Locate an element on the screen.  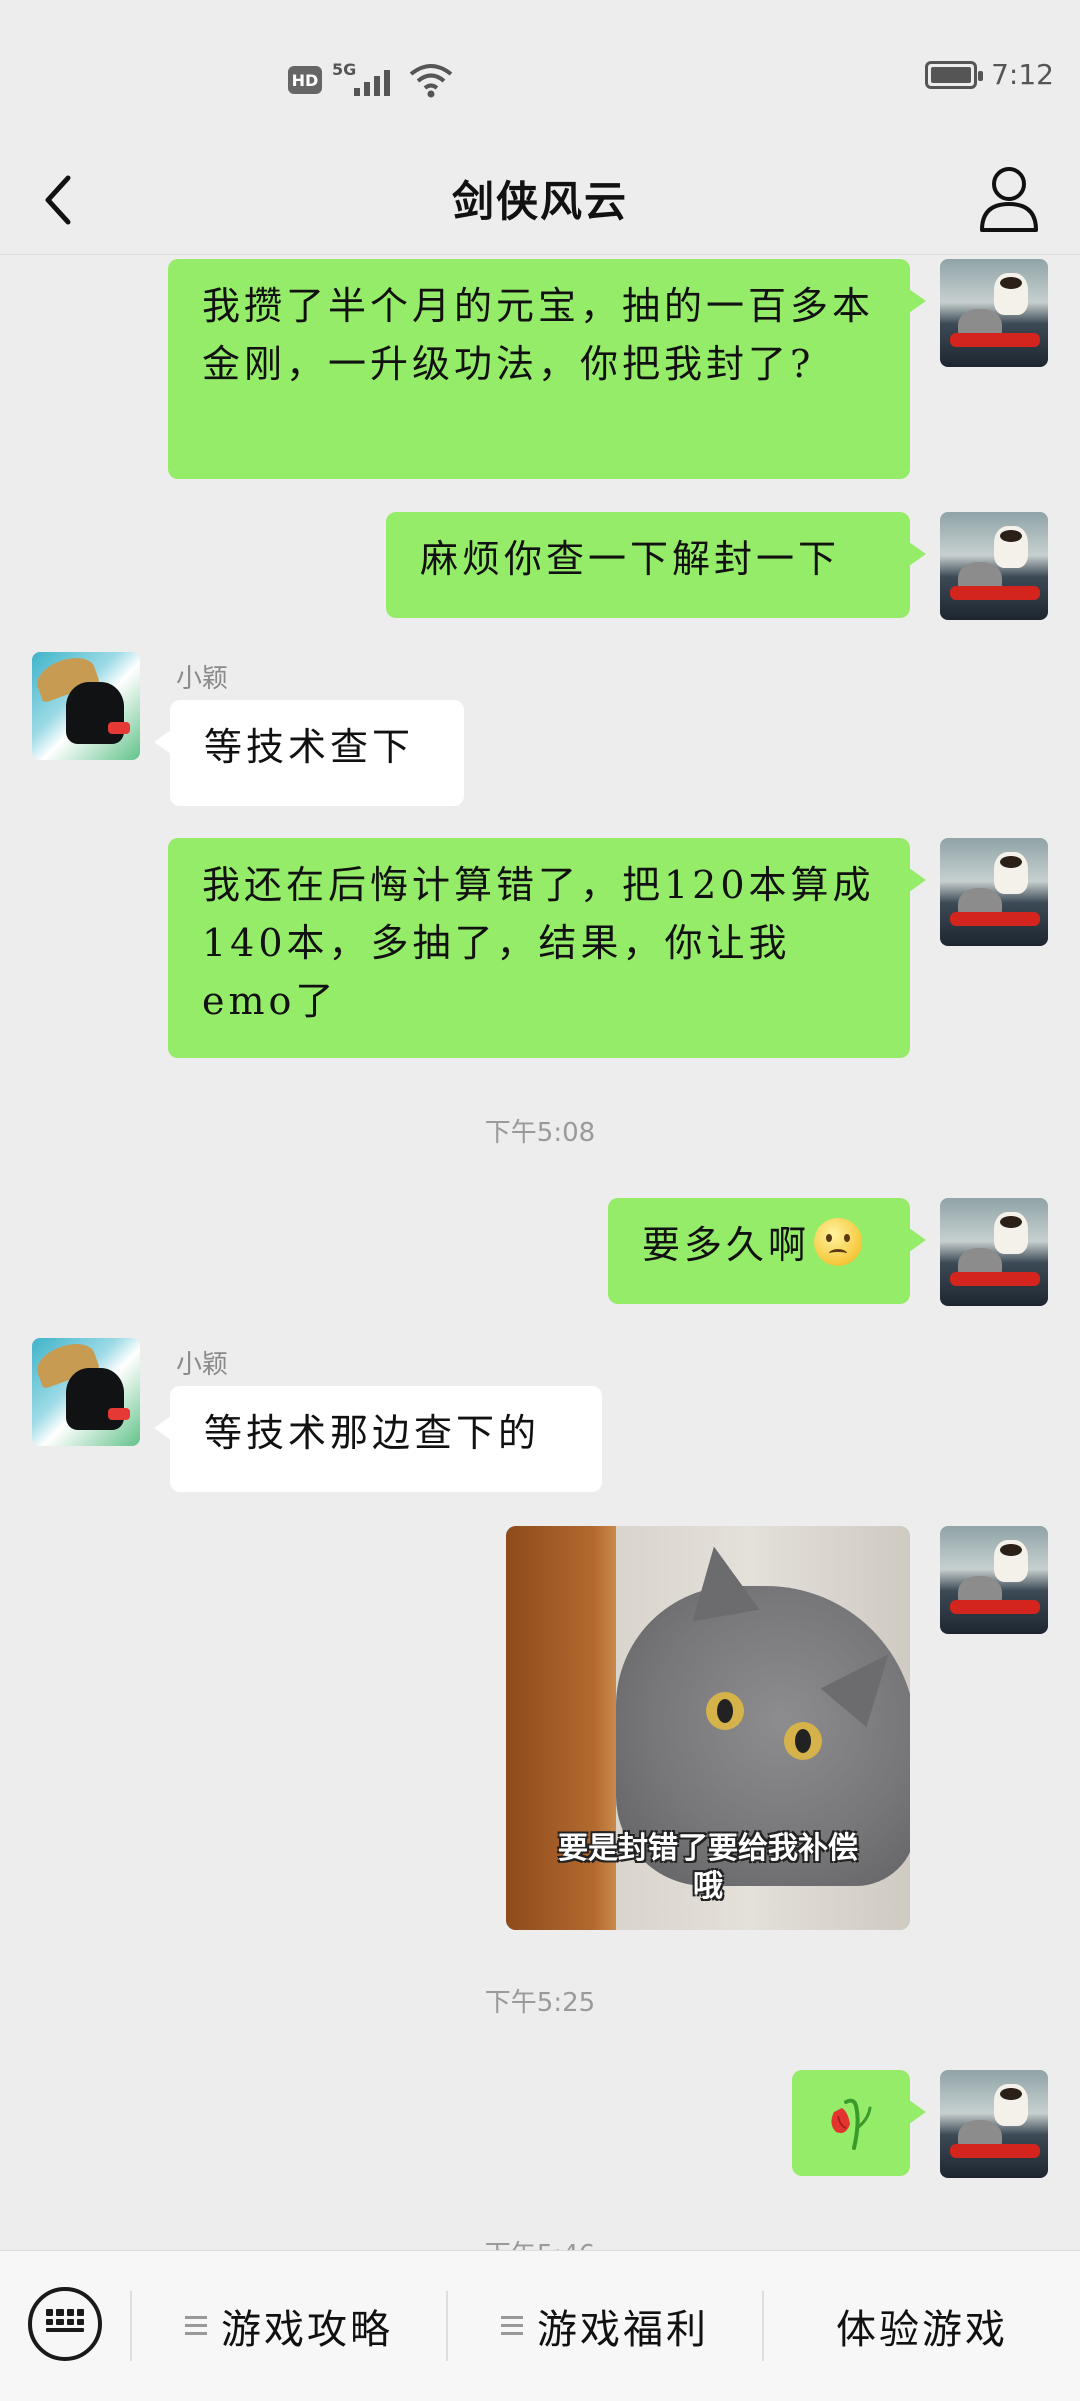
timestamp: 下午5:46 is located at coordinates (540, 2242).